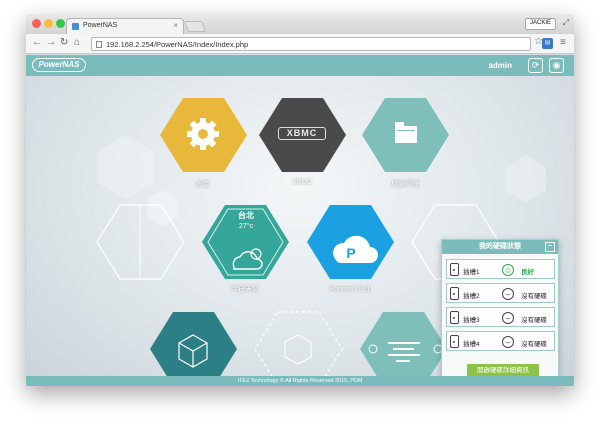  I want to click on minimize-window-icon, so click(48, 23).